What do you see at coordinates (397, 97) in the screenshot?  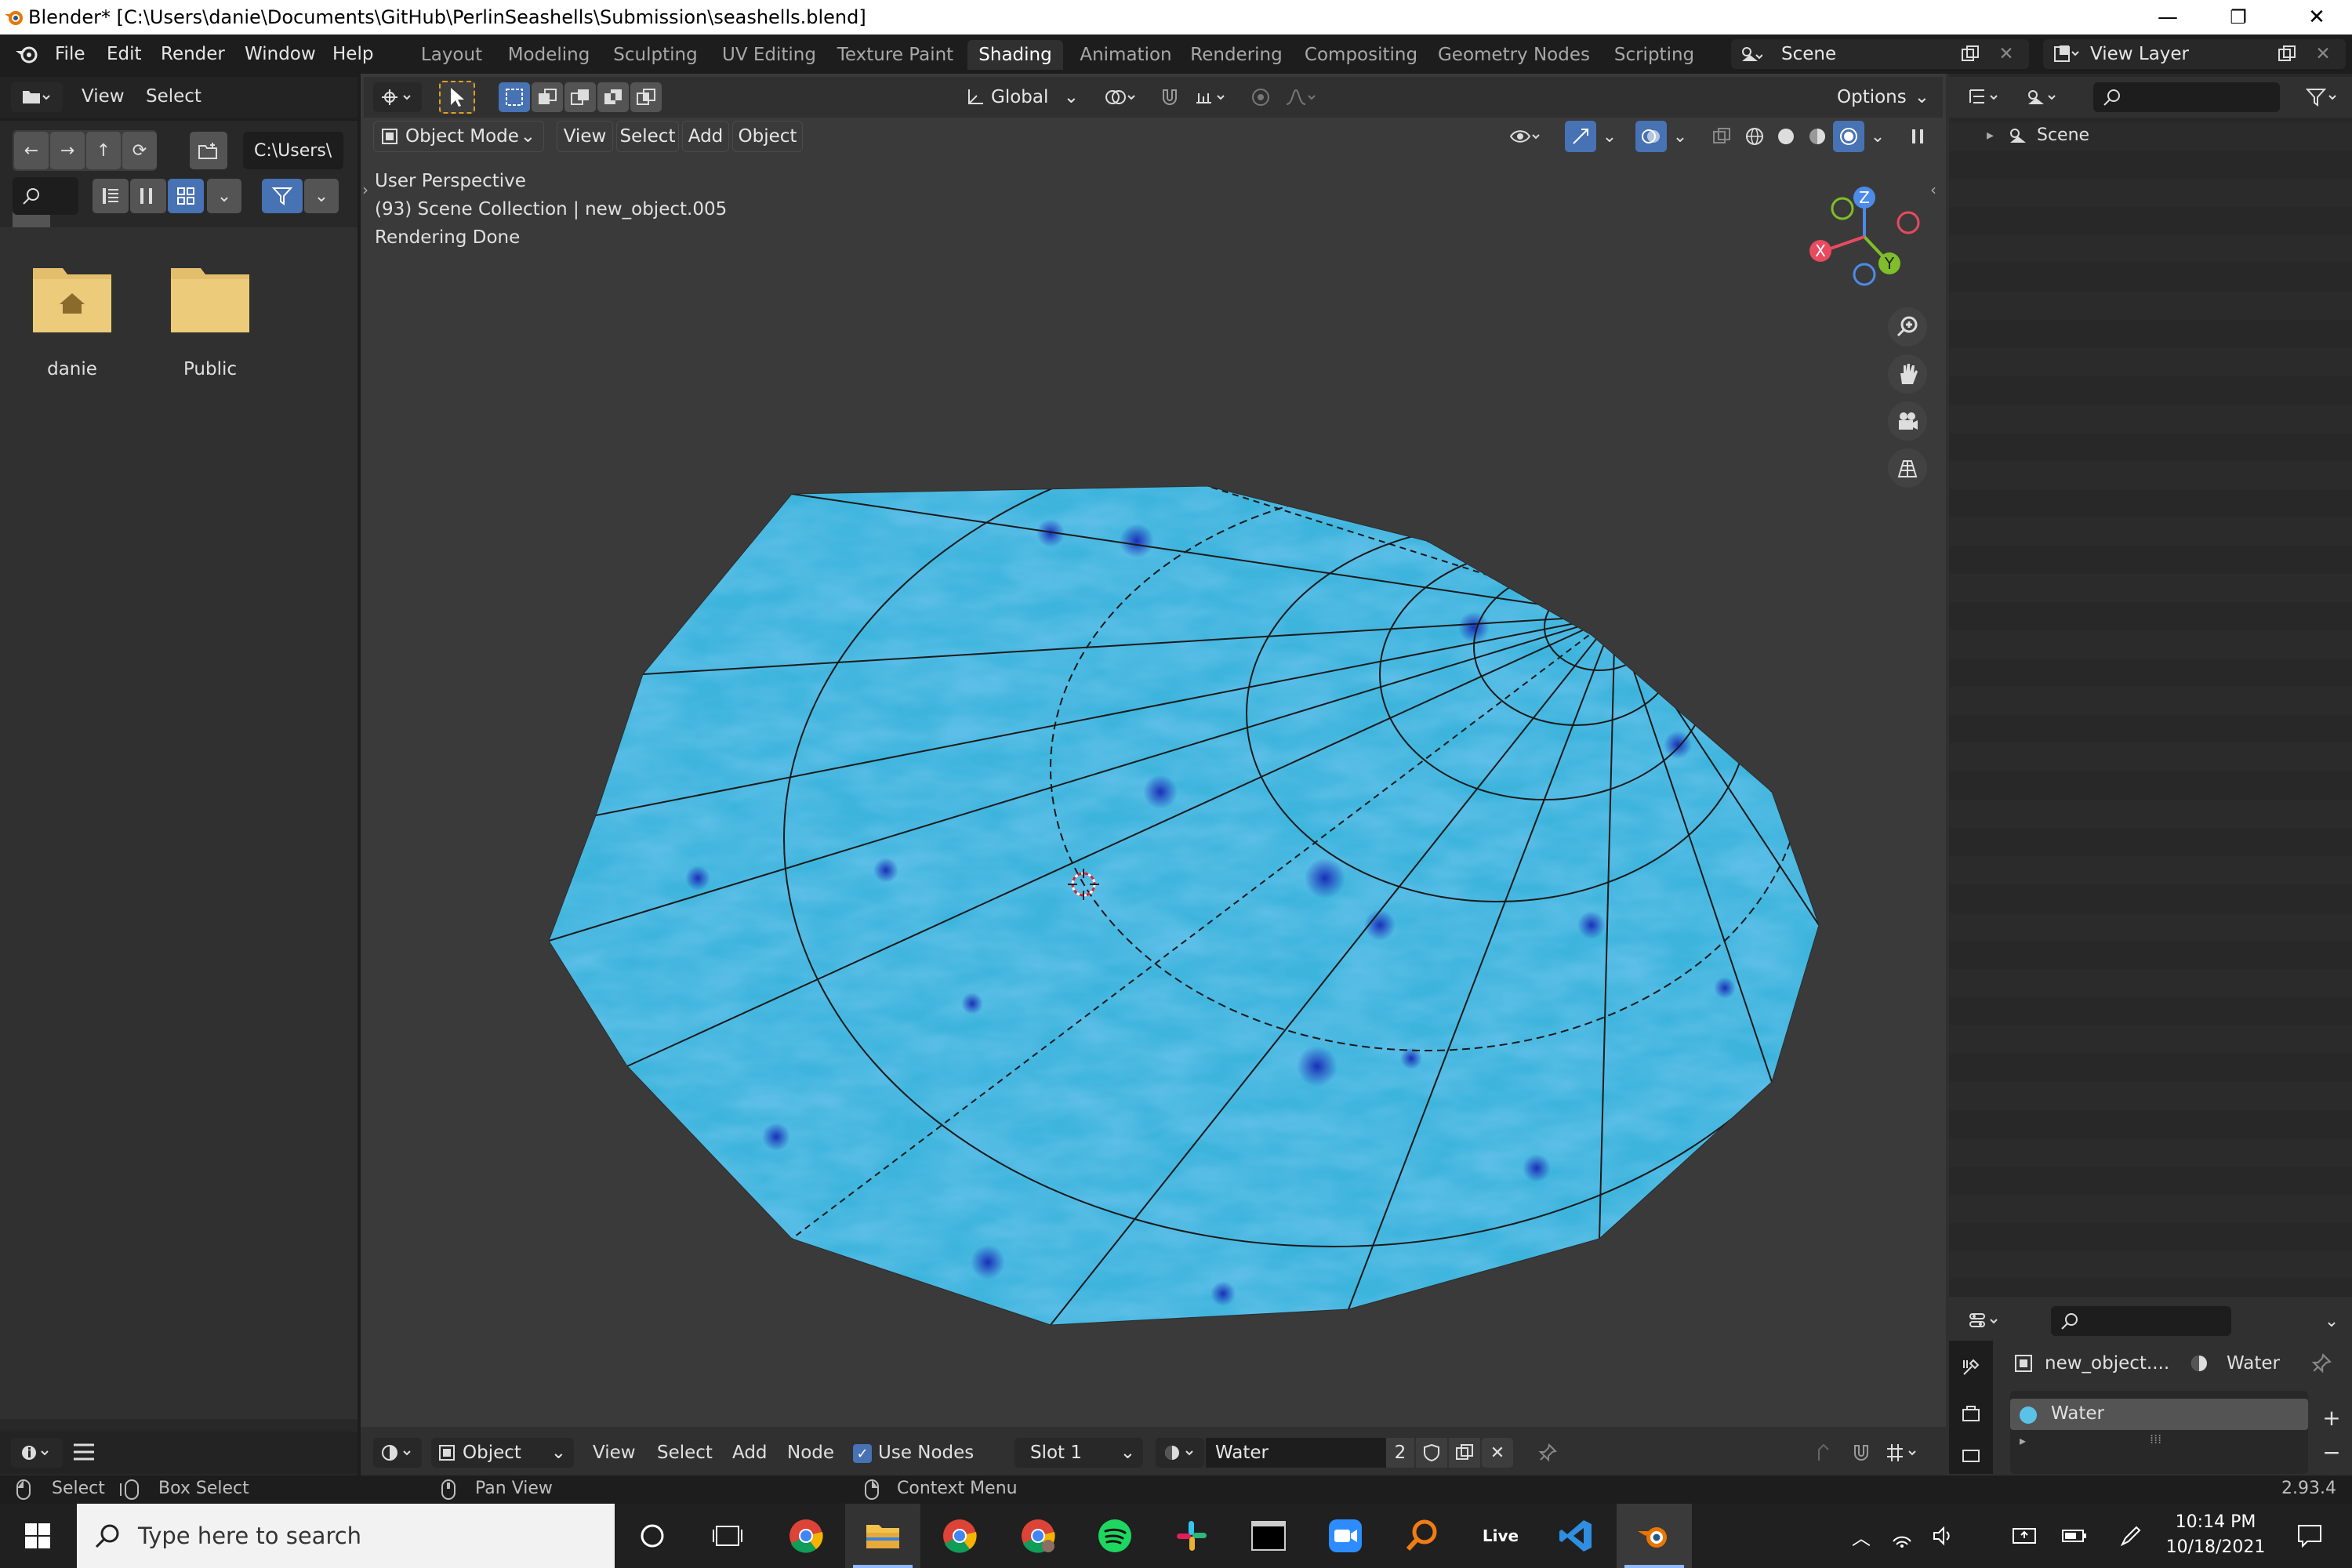 I see `editor-type-3d-viewport-icon` at bounding box center [397, 97].